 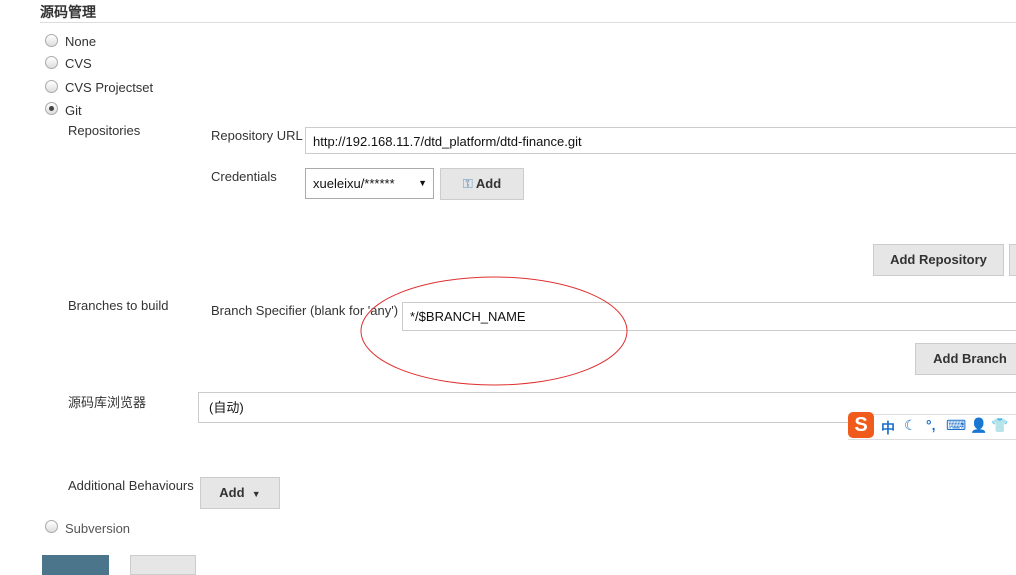 I want to click on add-behaviour-button: Add ▼, so click(x=240, y=493).